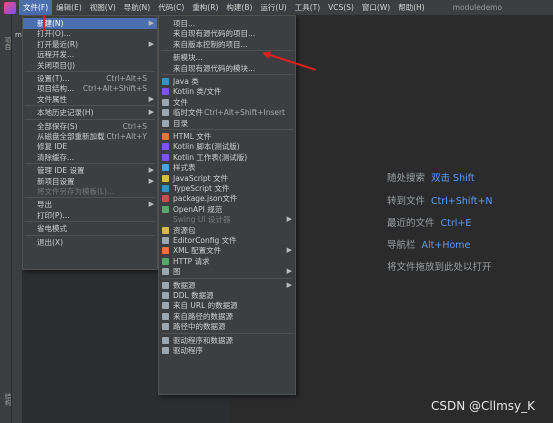 The width and height of the screenshot is (553, 423). What do you see at coordinates (52, 229) in the screenshot?
I see `menu-item-label: 省电模式` at bounding box center [52, 229].